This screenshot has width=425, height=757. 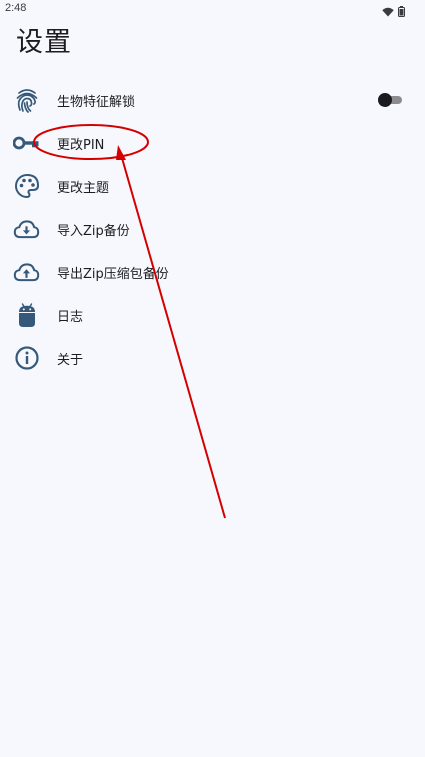 I want to click on menu-item-label: 更改PIN, so click(x=81, y=145).